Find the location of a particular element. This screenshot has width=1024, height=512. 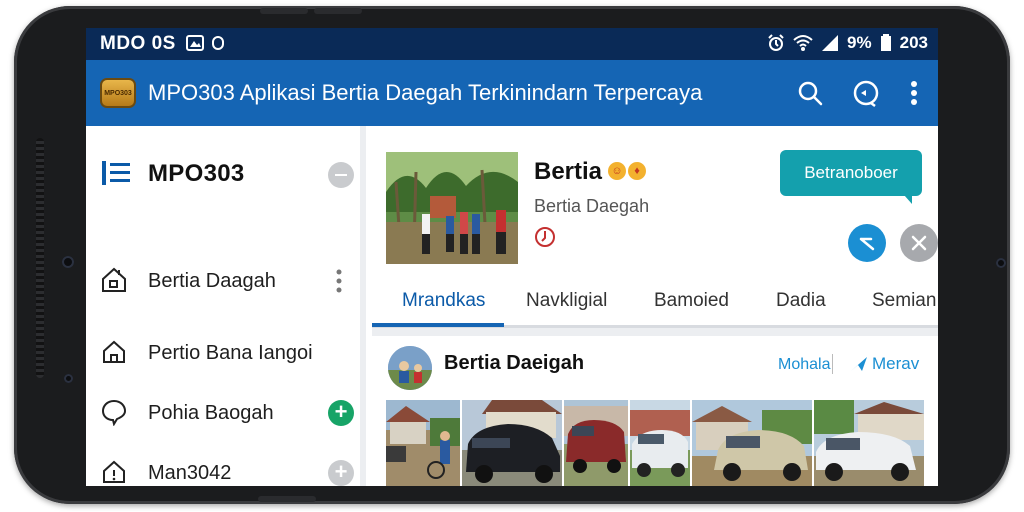

feed-link-mohala: Mohala is located at coordinates (804, 365).